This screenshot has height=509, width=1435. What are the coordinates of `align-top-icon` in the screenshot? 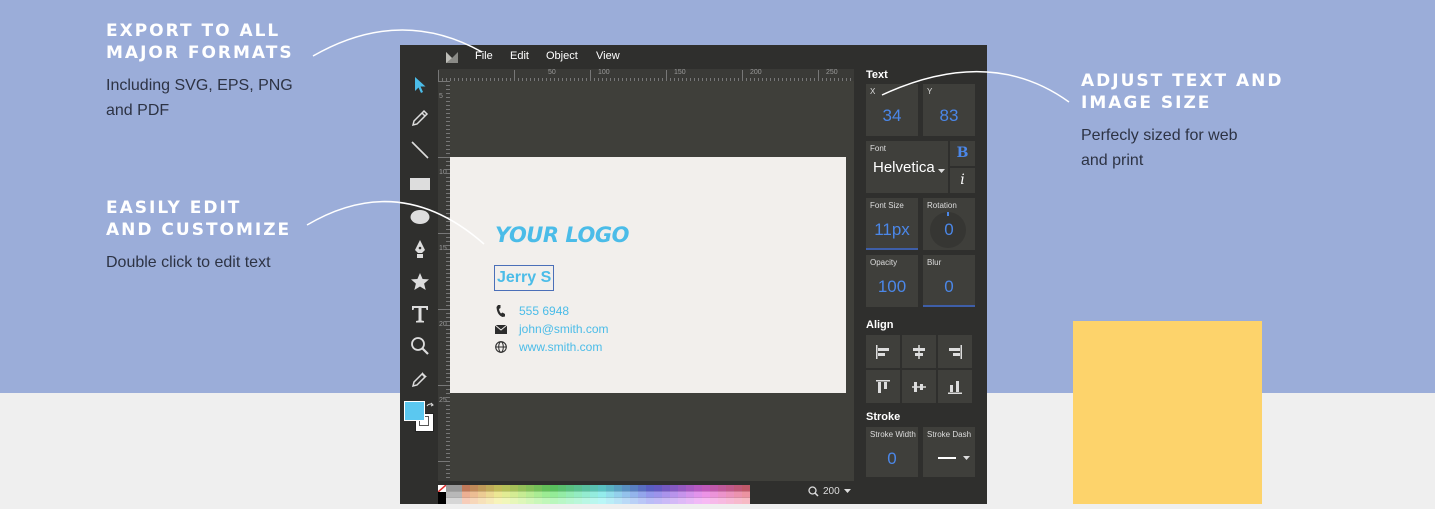 It's located at (883, 386).